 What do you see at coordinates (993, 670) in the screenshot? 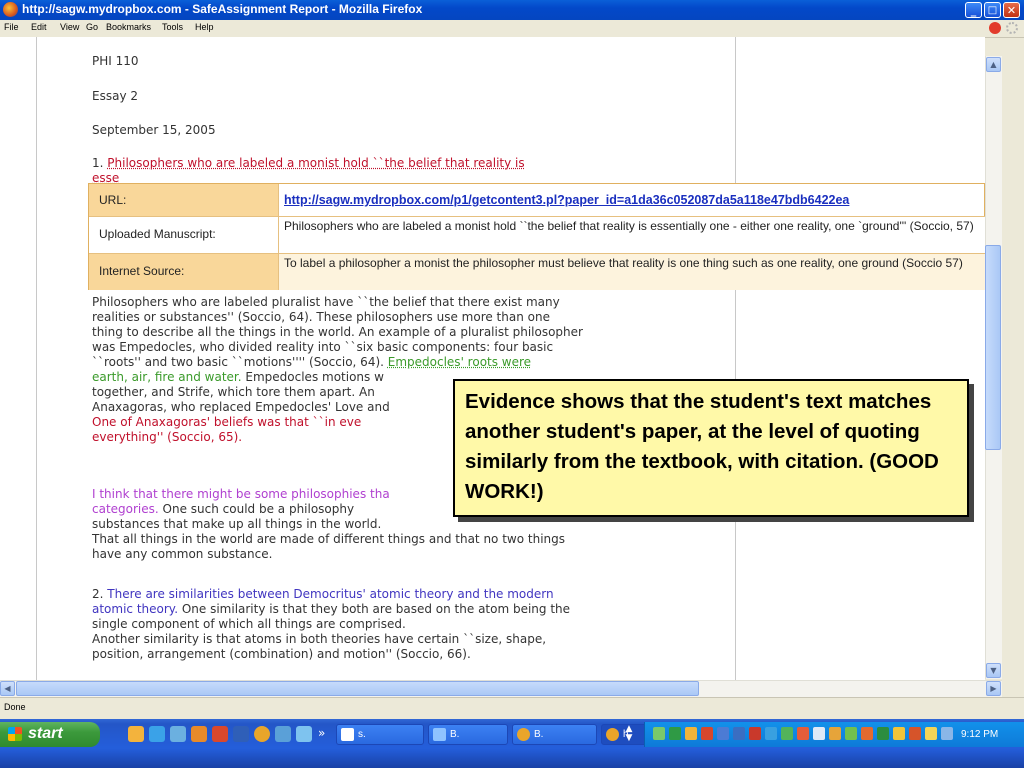
I see `scroll-down-arrow-icon: ▼` at bounding box center [993, 670].